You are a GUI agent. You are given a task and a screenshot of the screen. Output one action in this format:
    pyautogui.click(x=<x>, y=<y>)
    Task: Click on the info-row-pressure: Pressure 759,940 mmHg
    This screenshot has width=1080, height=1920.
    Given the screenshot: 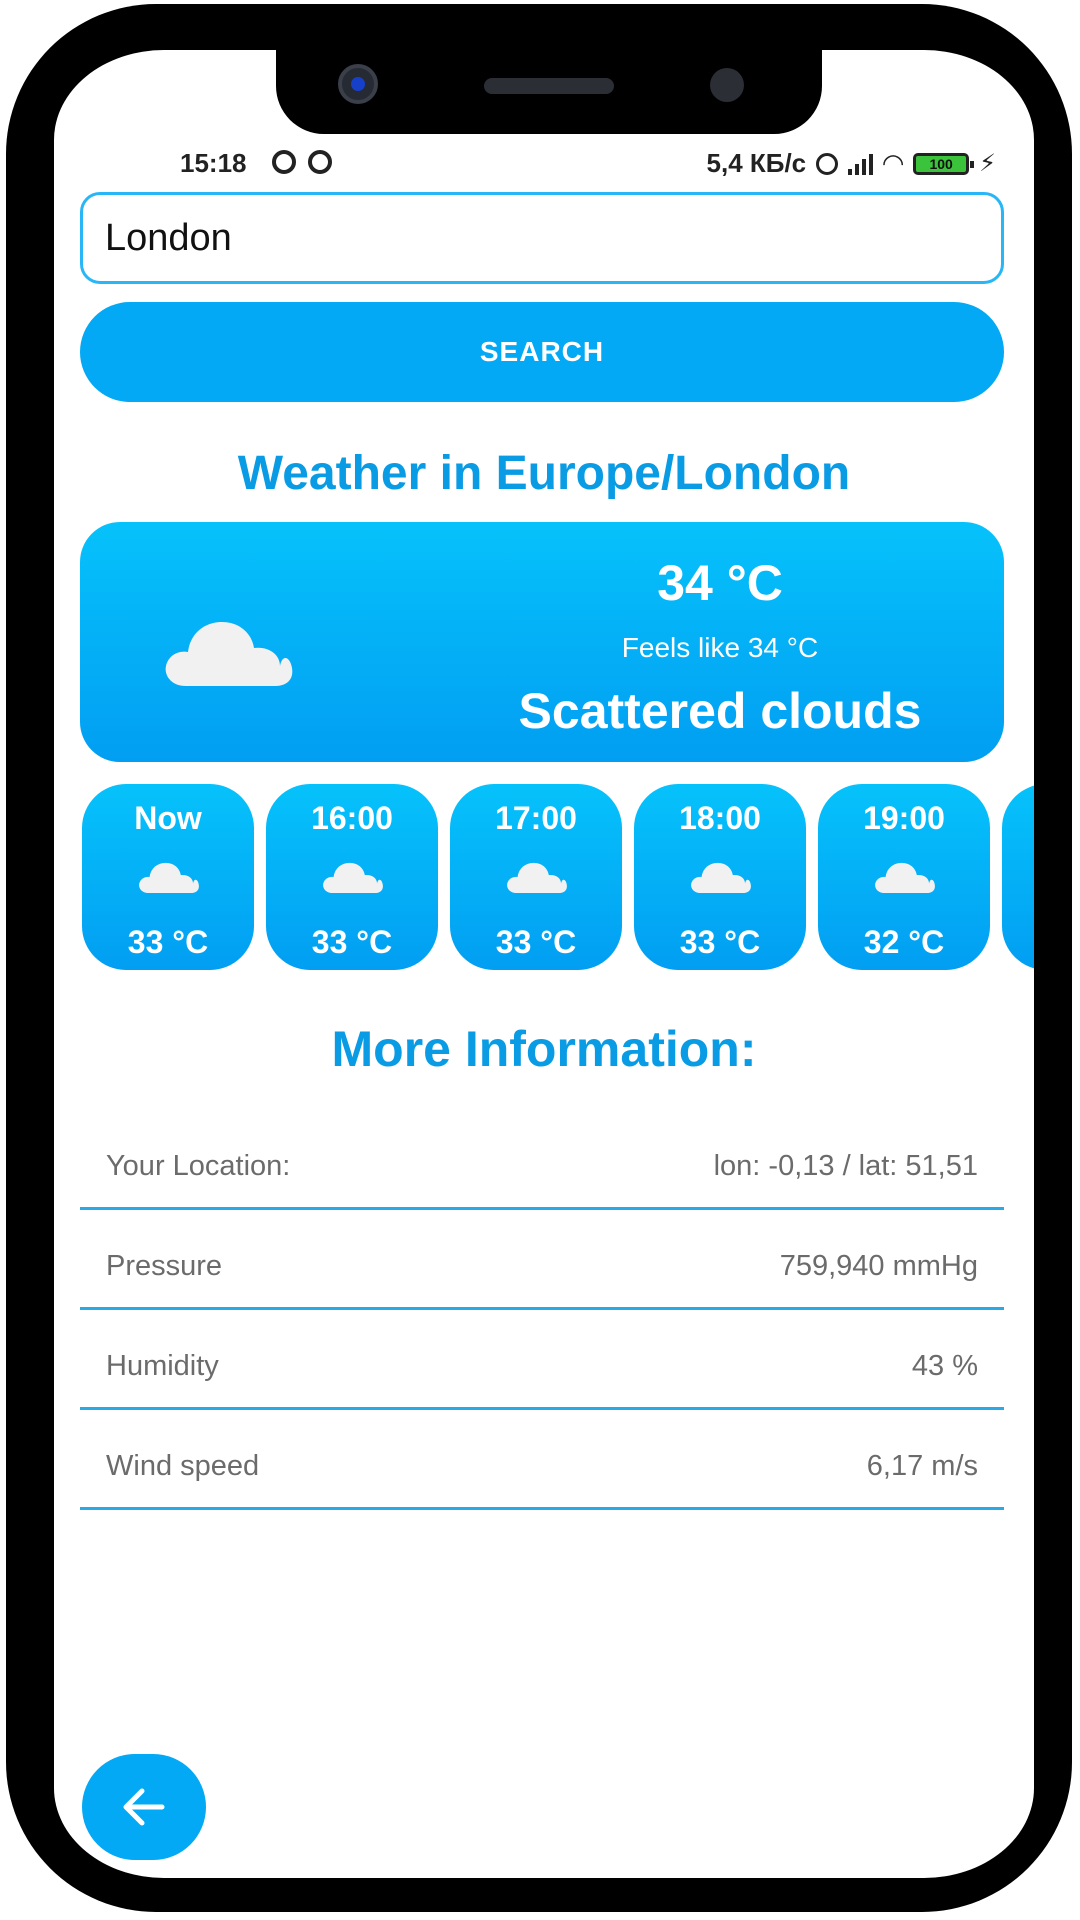 What is the action you would take?
    pyautogui.click(x=542, y=1260)
    